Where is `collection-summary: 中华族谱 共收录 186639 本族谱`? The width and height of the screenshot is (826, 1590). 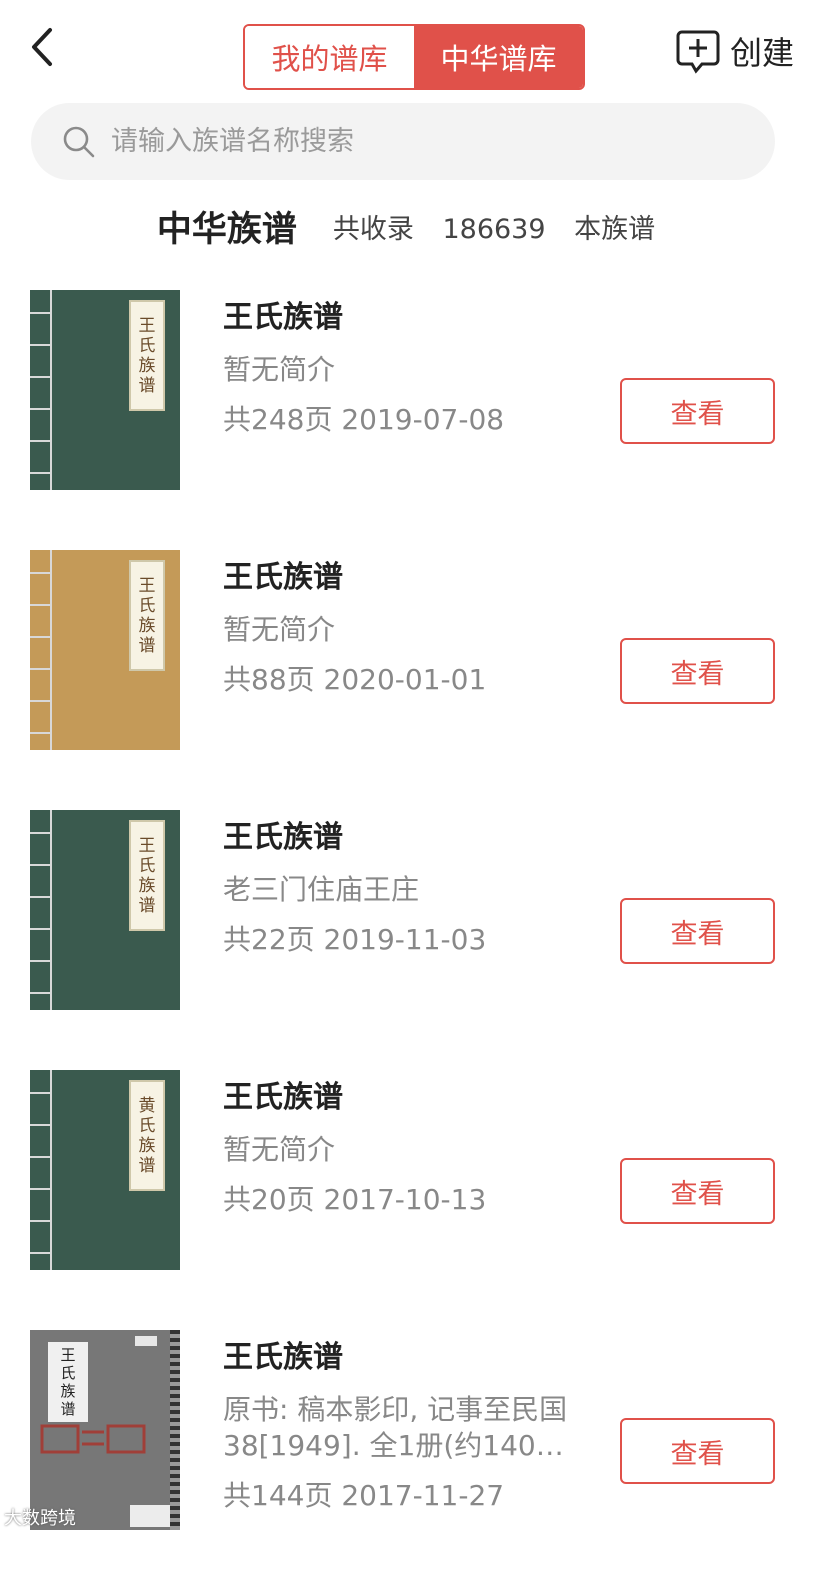 collection-summary: 中华族谱 共收录 186639 本族谱 is located at coordinates (413, 226).